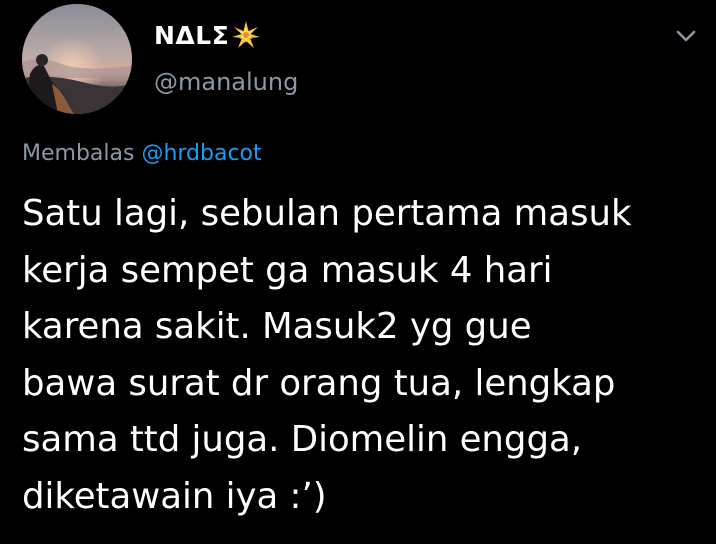 This screenshot has width=716, height=544. I want to click on tweet-text-line: Satu lagi, sebulan pertama masuk, so click(327, 213).